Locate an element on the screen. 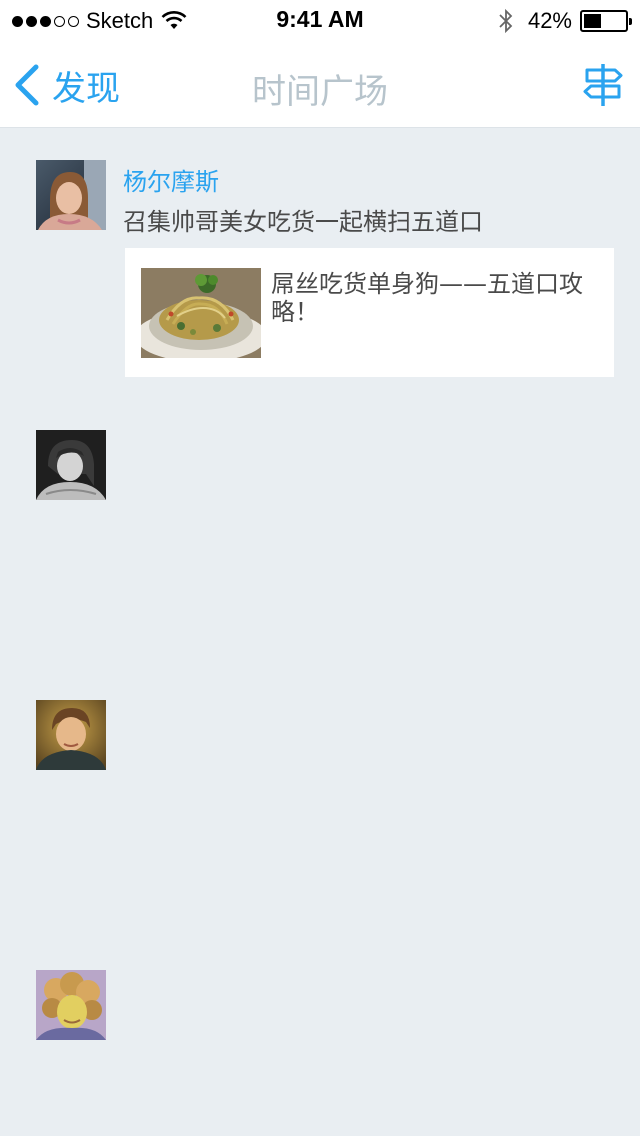  nav-bar: 发现 时间广场 is located at coordinates (320, 84).